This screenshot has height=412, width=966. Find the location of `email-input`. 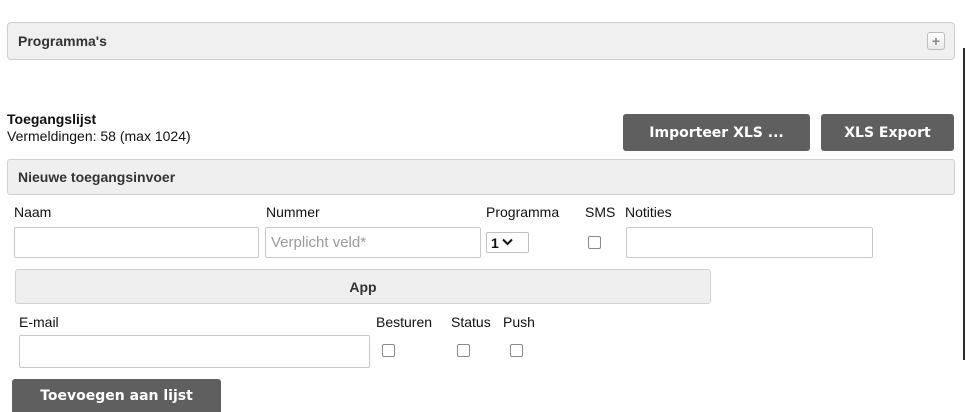

email-input is located at coordinates (194, 351).